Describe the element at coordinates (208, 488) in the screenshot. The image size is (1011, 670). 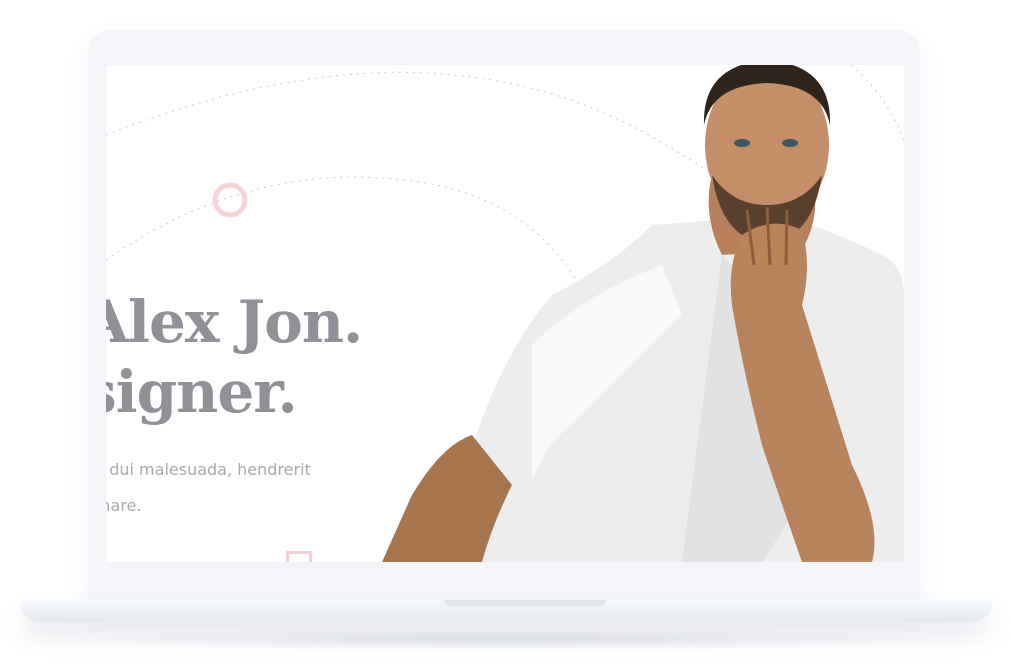
I see `hero-lead-text: n dui malesuada, hendrerit rnare.` at that location.